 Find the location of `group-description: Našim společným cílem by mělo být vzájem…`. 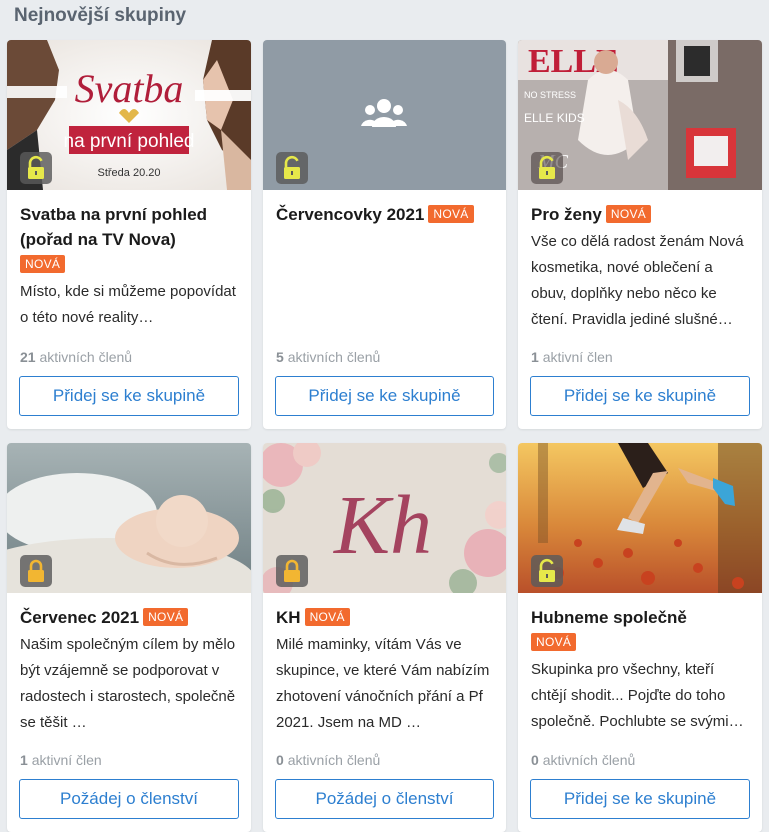

group-description: Našim společným cílem by mělo být vzájem… is located at coordinates (128, 683).